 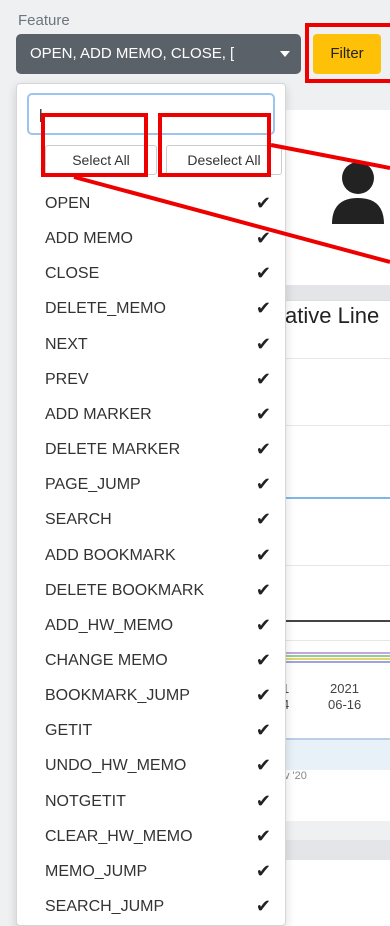 What do you see at coordinates (231, 203) in the screenshot?
I see `annotation-lines` at bounding box center [231, 203].